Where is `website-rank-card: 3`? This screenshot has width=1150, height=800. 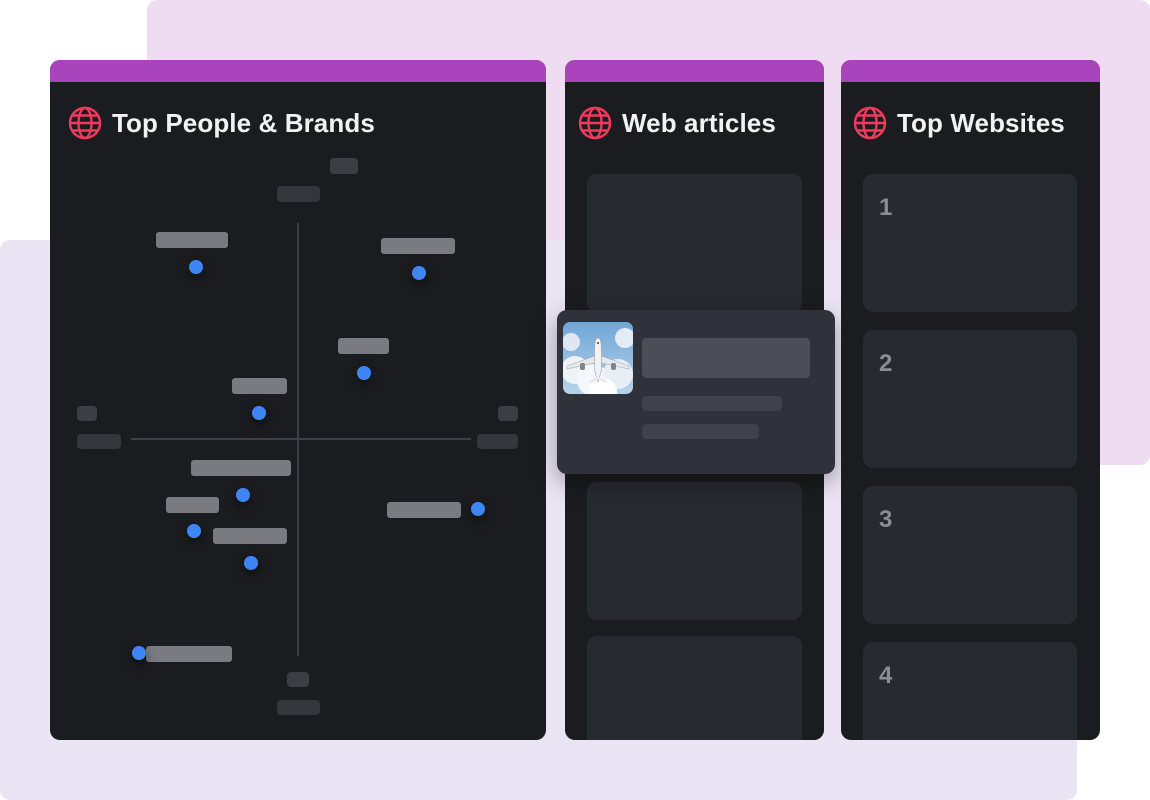 website-rank-card: 3 is located at coordinates (970, 555).